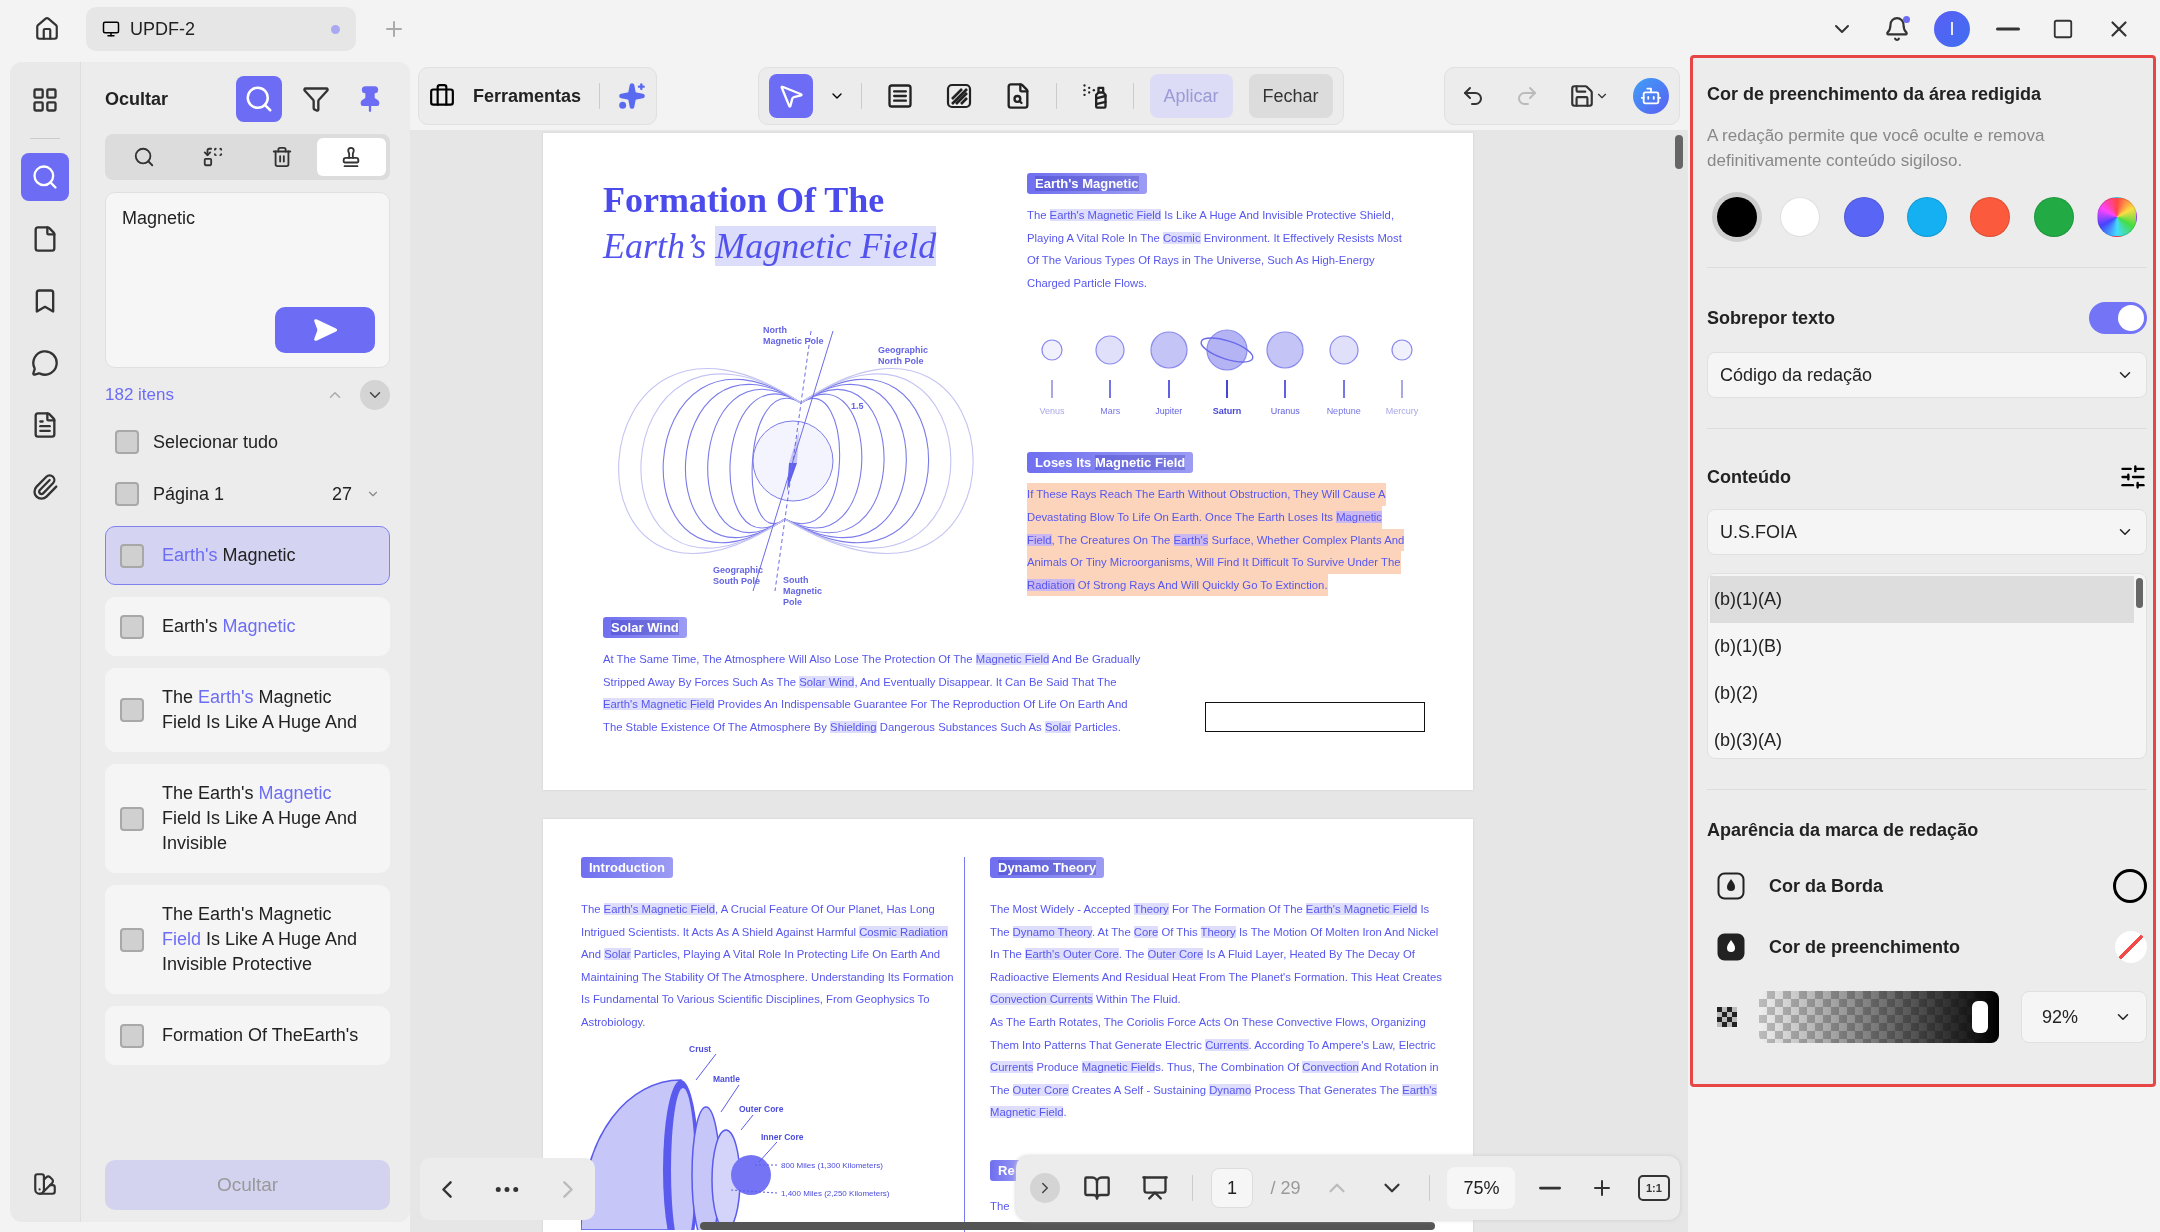 This screenshot has height=1232, width=2160. What do you see at coordinates (1110, 411) in the screenshot?
I see `planet-label: Mars` at bounding box center [1110, 411].